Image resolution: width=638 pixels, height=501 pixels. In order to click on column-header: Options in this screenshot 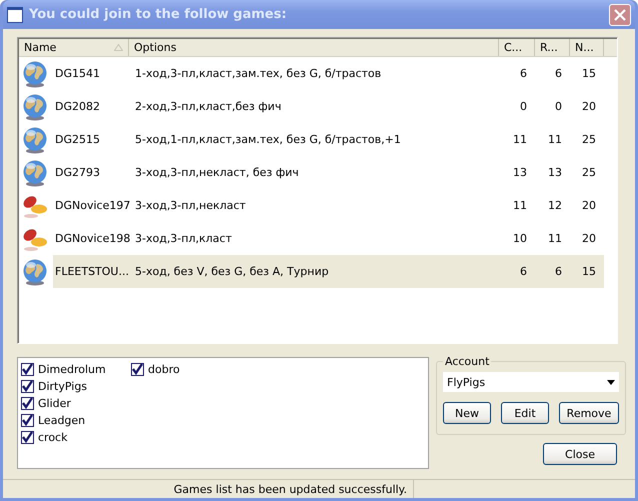, I will do `click(314, 47)`.